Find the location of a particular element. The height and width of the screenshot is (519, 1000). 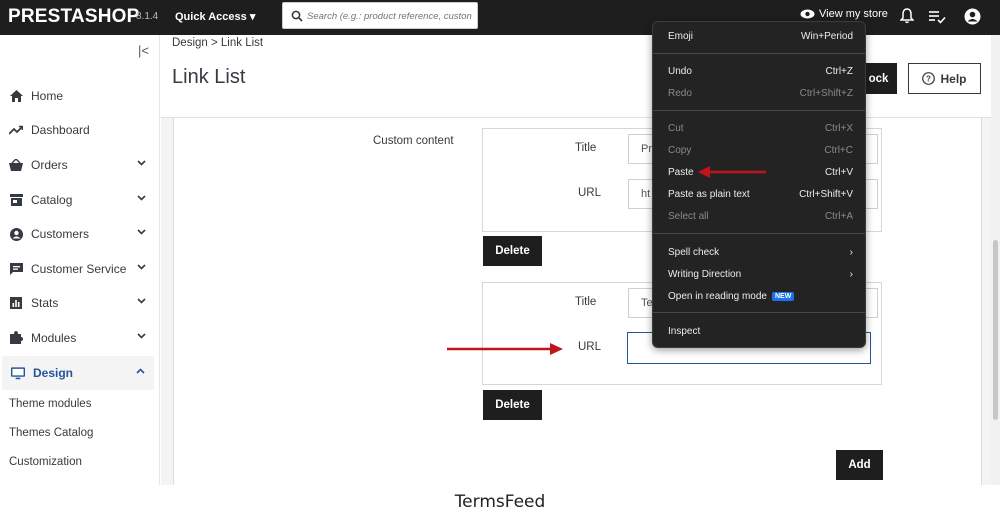

version-label: 8.1.4 is located at coordinates (147, 16).